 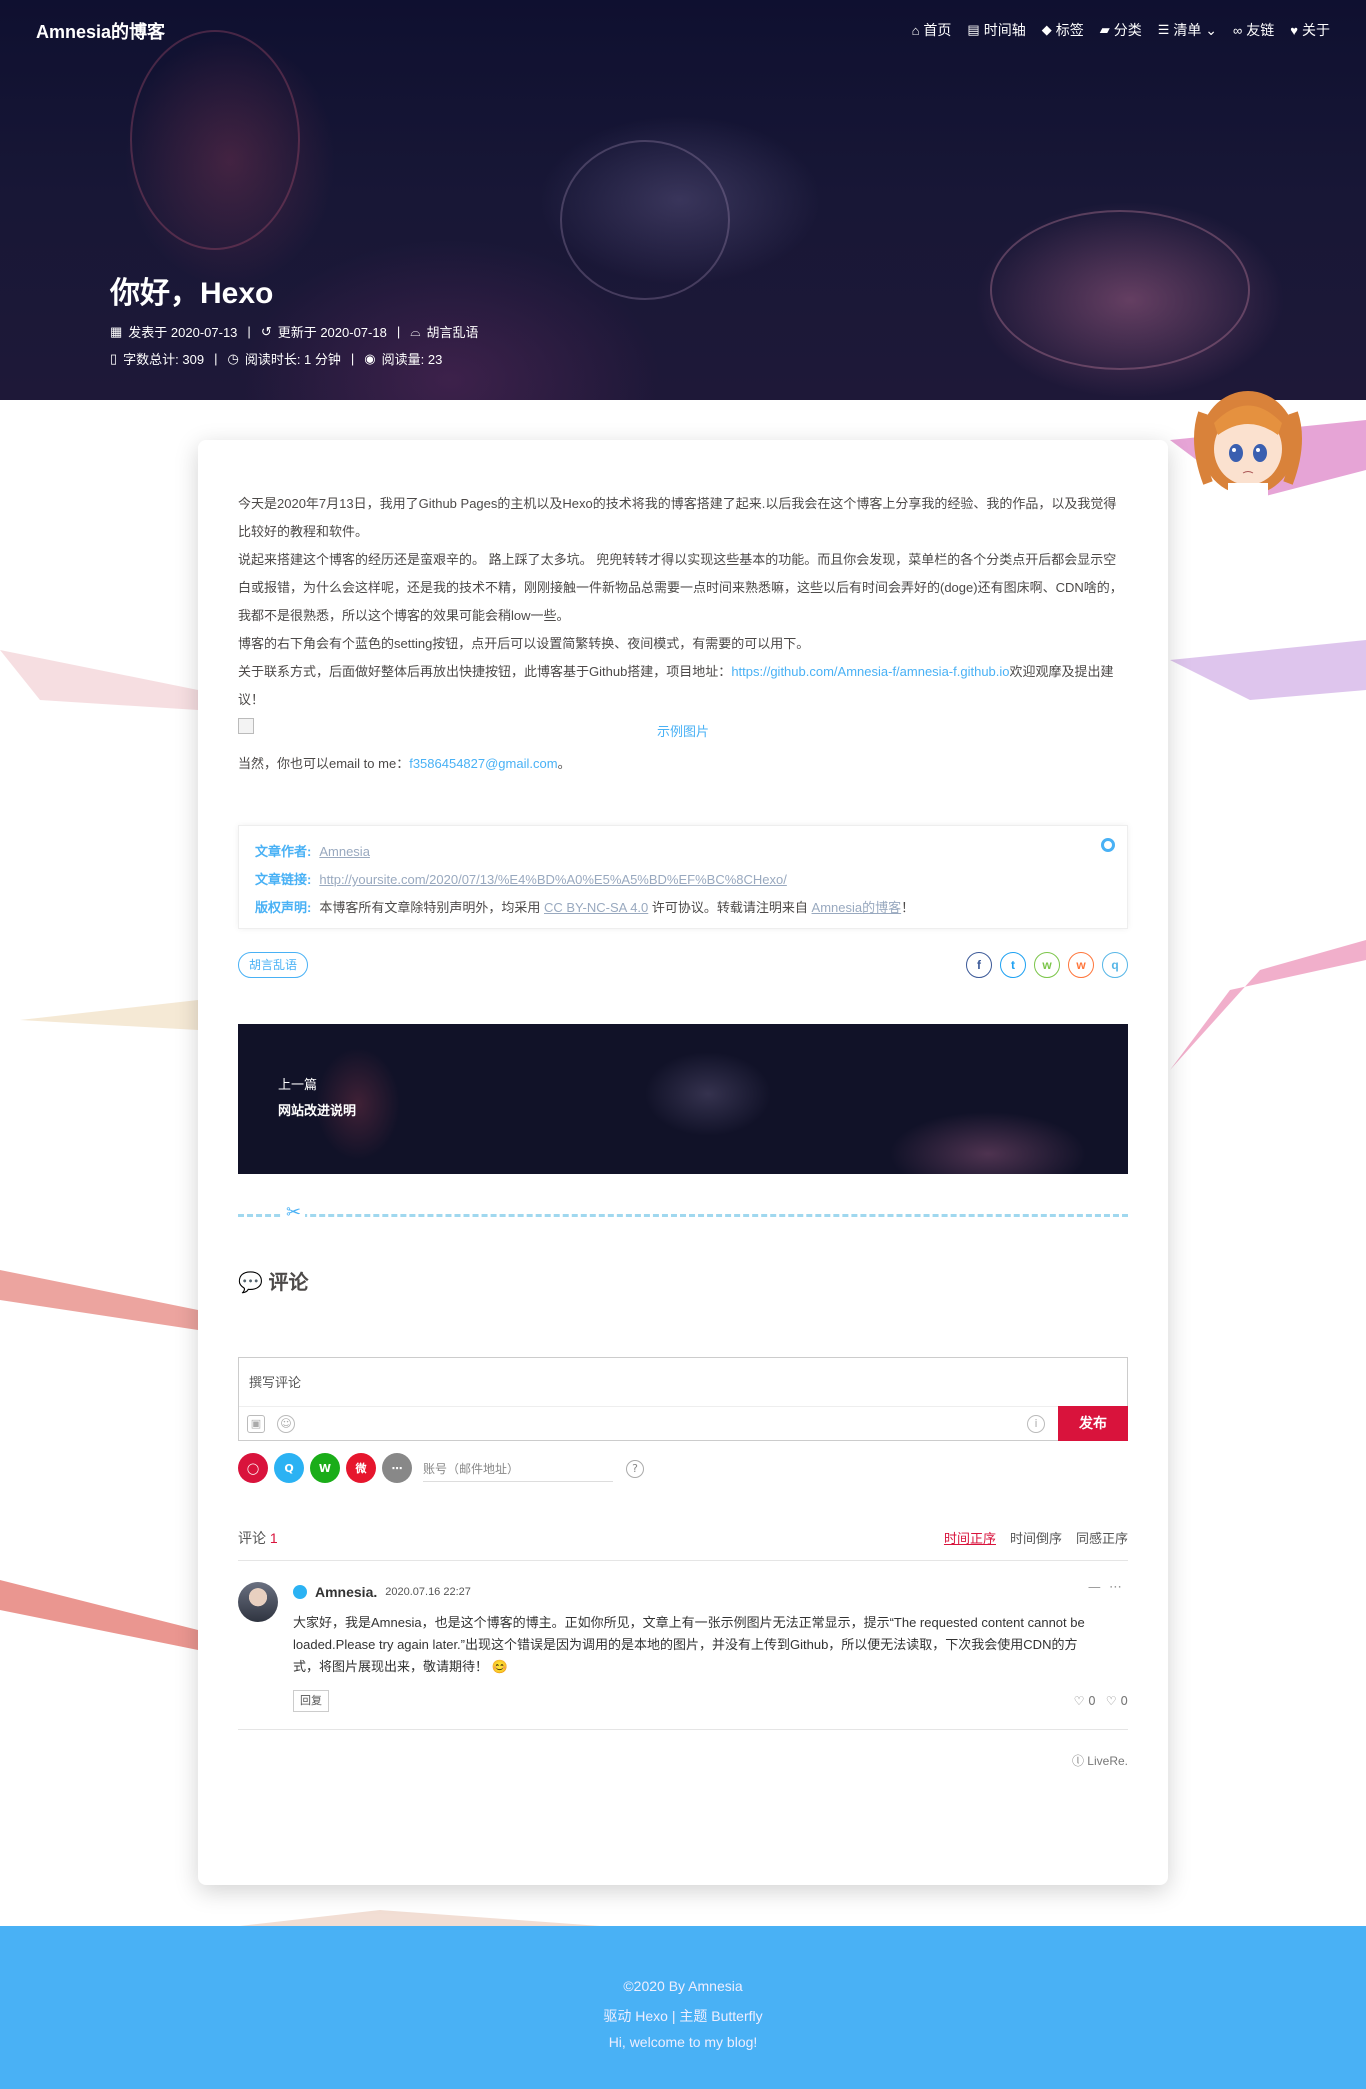 What do you see at coordinates (596, 907) in the screenshot?
I see `license-link: CC BY-NC-SA 4.0` at bounding box center [596, 907].